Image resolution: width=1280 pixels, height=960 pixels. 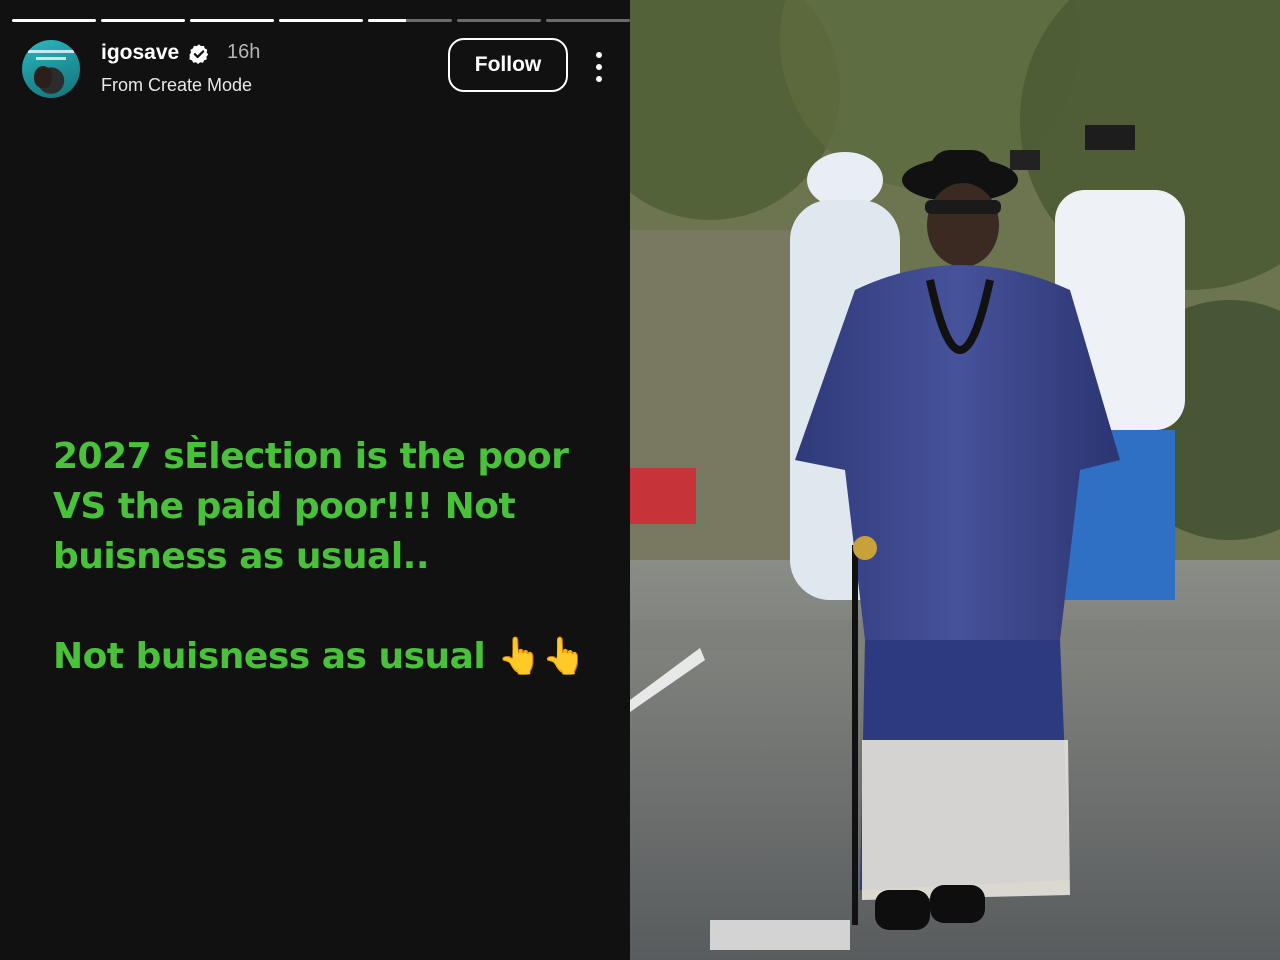 I want to click on follow-button: Follow, so click(x=508, y=65).